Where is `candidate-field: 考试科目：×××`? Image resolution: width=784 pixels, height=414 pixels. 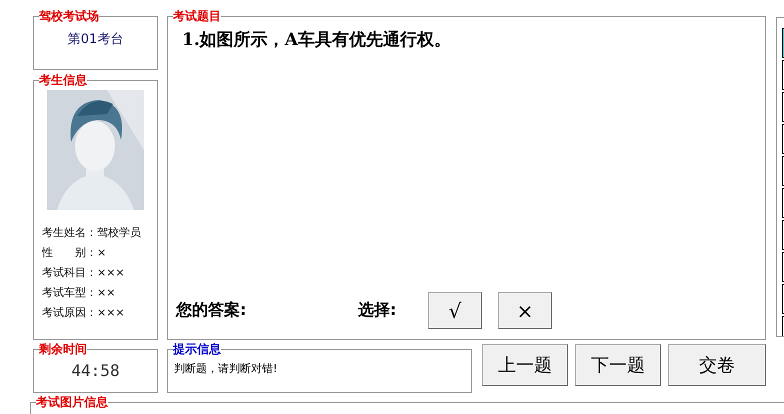
candidate-field: 考试科目：××× is located at coordinates (99, 272).